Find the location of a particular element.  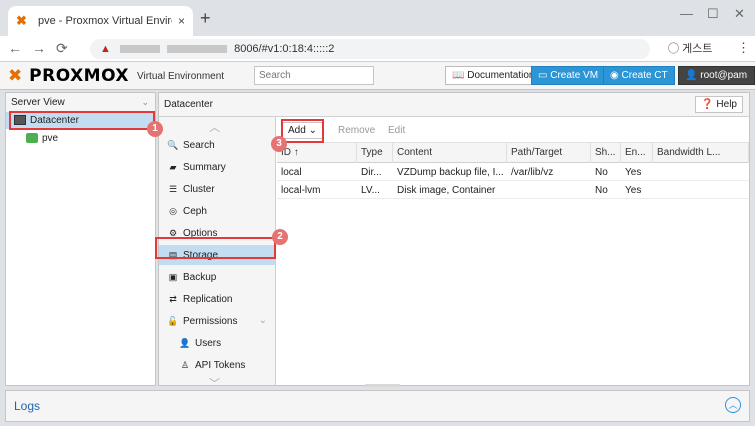

user-menu-button: 👤 root@pam ⌄ is located at coordinates (716, 82).